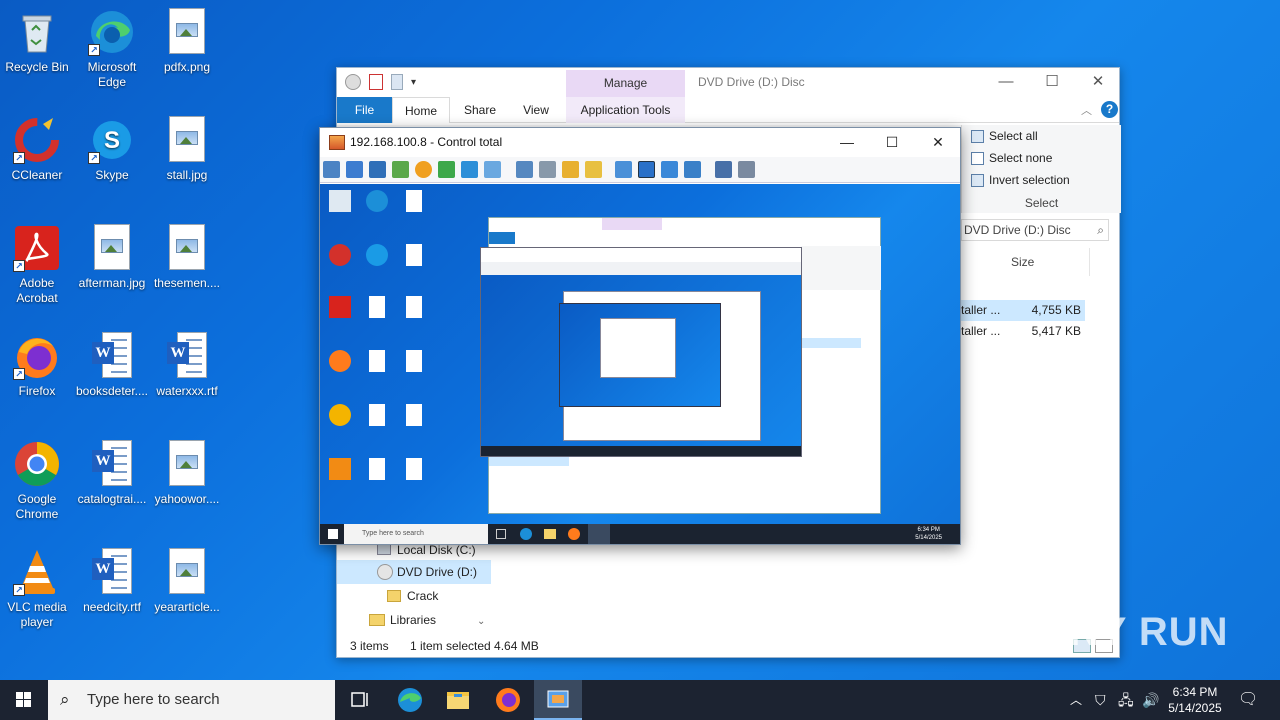 Image resolution: width=1280 pixels, height=720 pixels. I want to click on task-view-button, so click(360, 700).